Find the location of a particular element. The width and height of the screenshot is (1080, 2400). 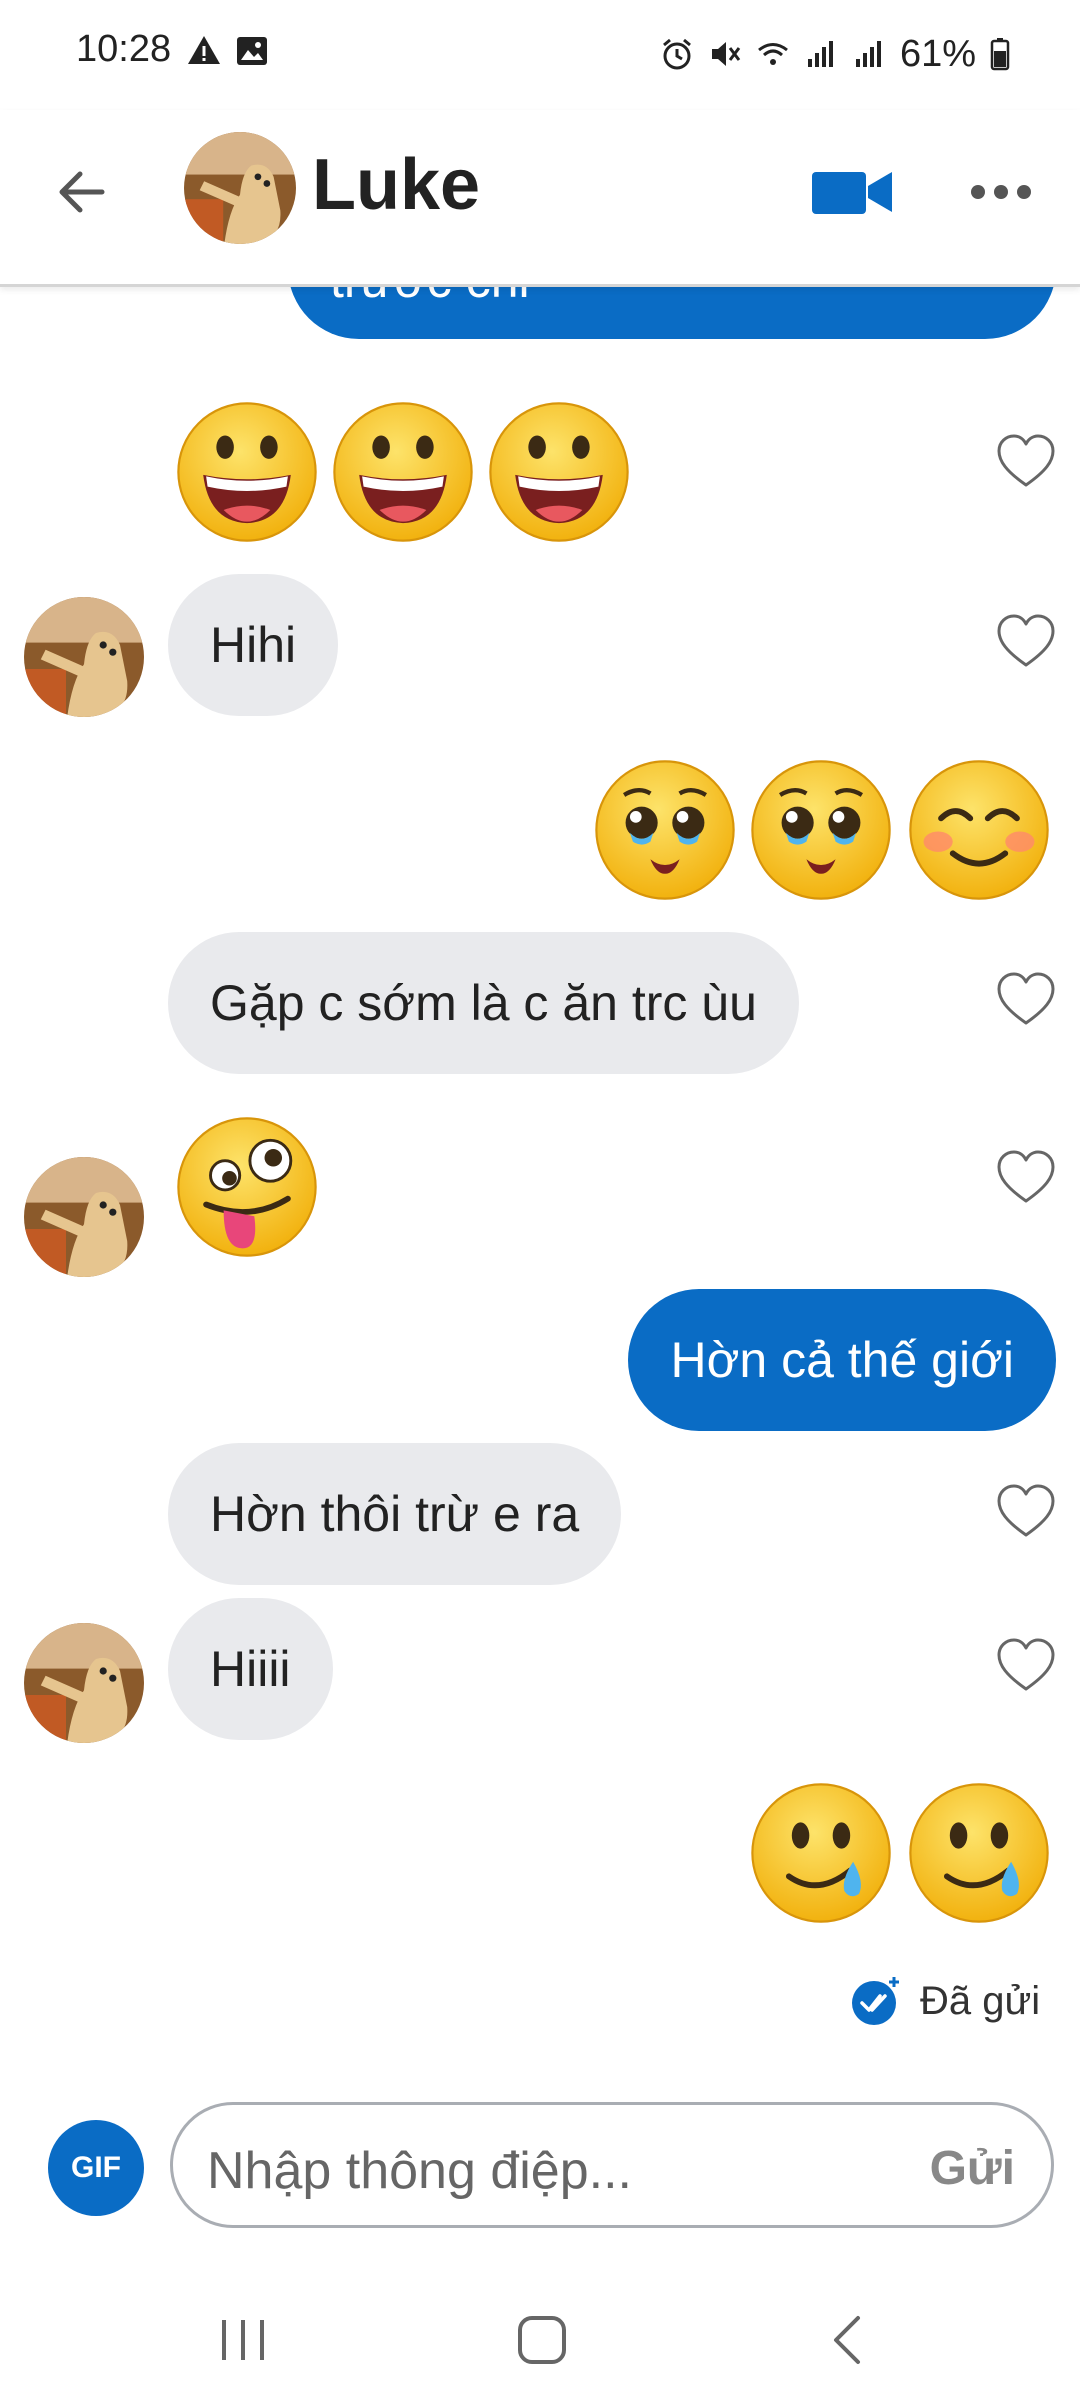

message-text: Hờn cả thế giới is located at coordinates (842, 1360).